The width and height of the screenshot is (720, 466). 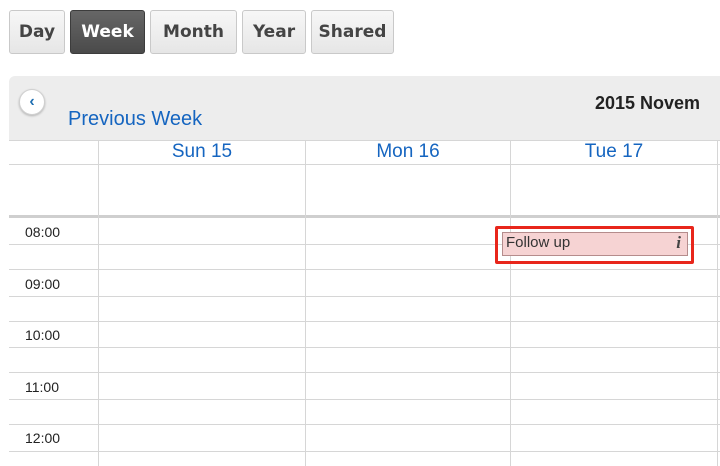 I want to click on time-label: 08:00, so click(x=43, y=232).